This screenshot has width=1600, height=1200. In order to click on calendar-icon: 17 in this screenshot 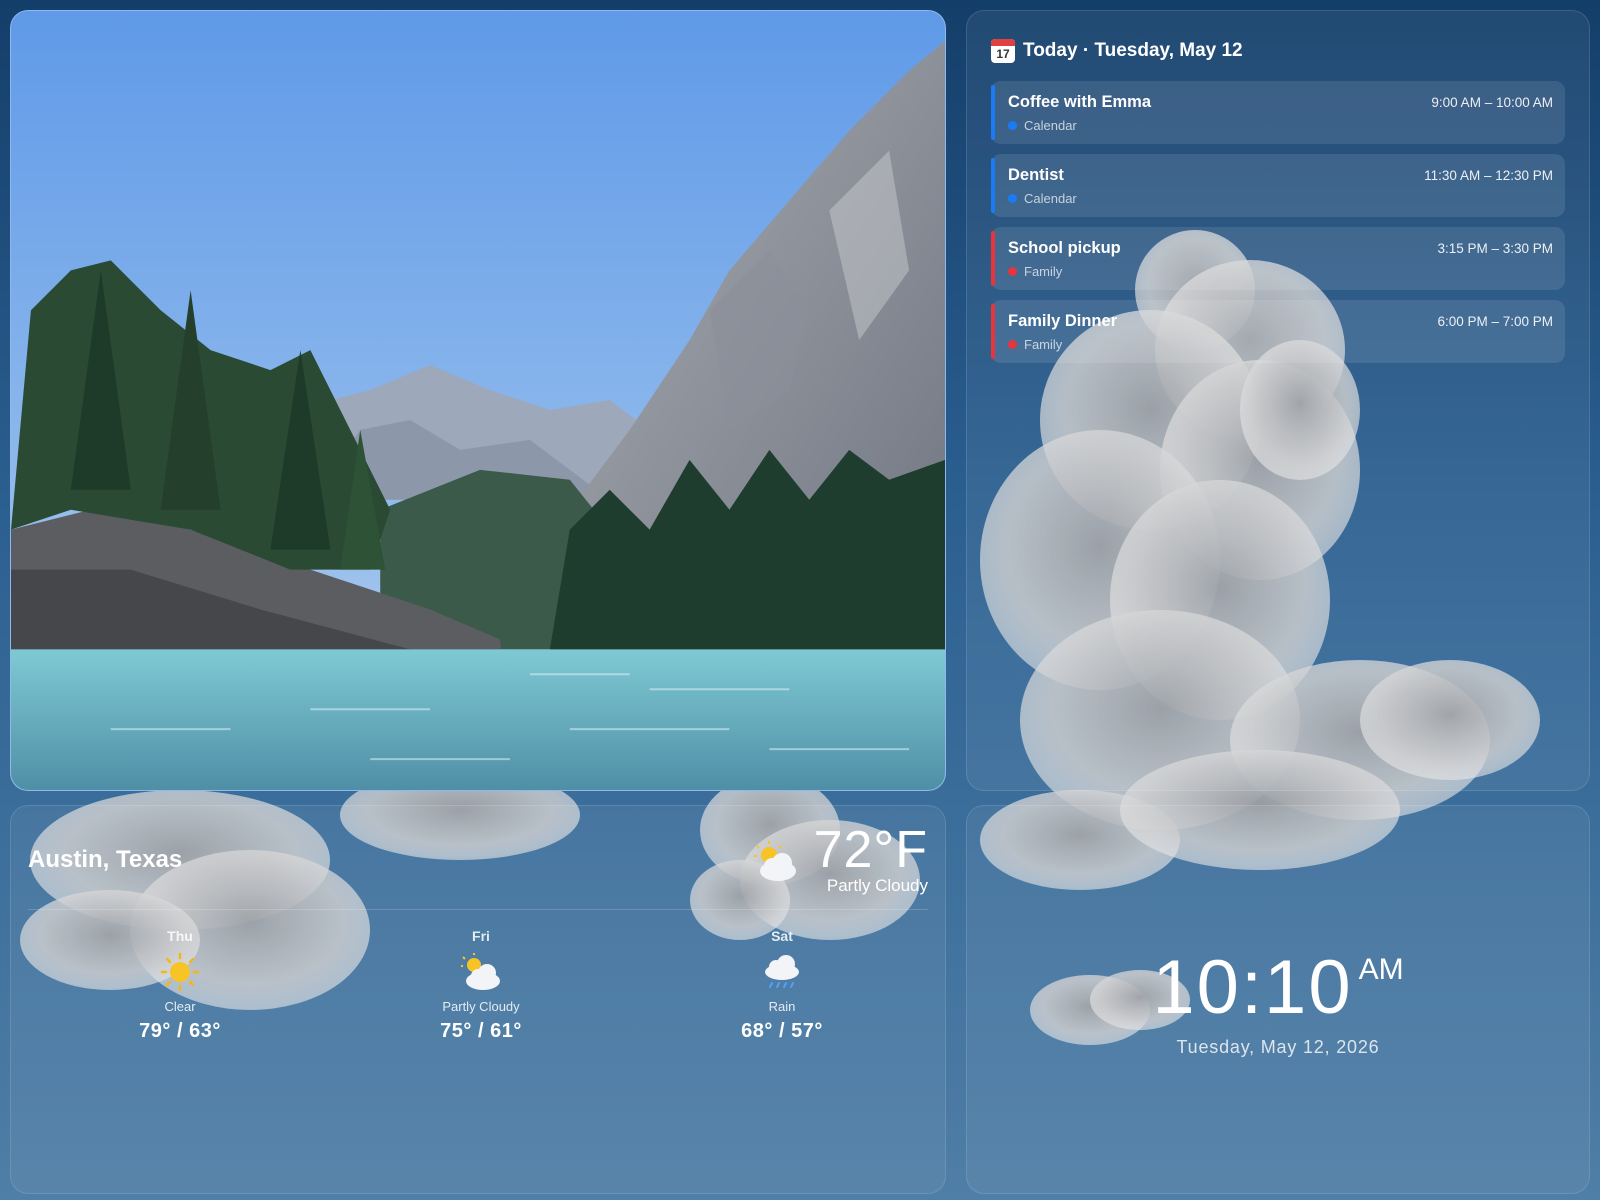, I will do `click(1003, 51)`.